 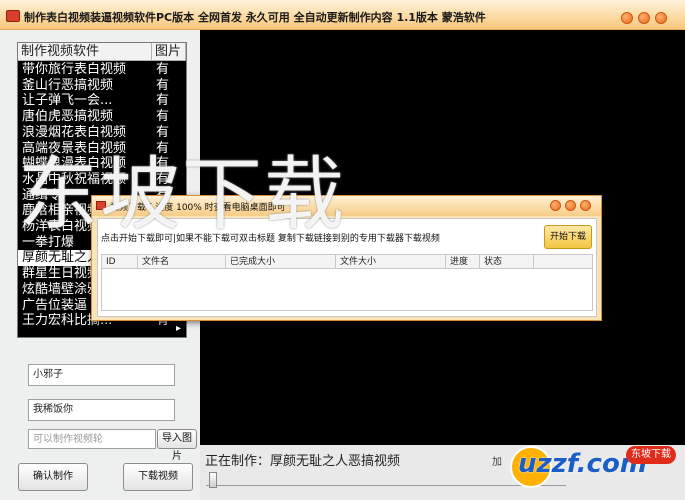 I want to click on app-icon, so click(x=13, y=16).